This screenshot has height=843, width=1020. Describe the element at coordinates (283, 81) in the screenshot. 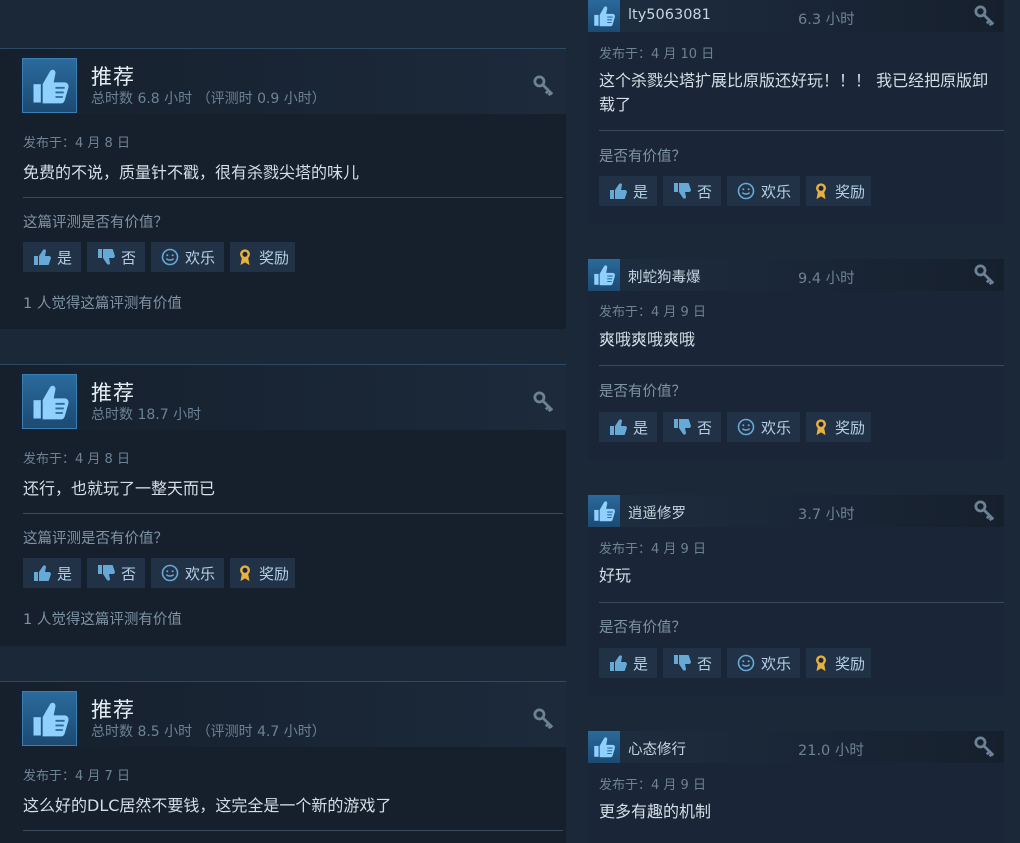

I see `review-header: 推荐 总时数 6.8 小时 （评测时 0.9 小时）` at that location.